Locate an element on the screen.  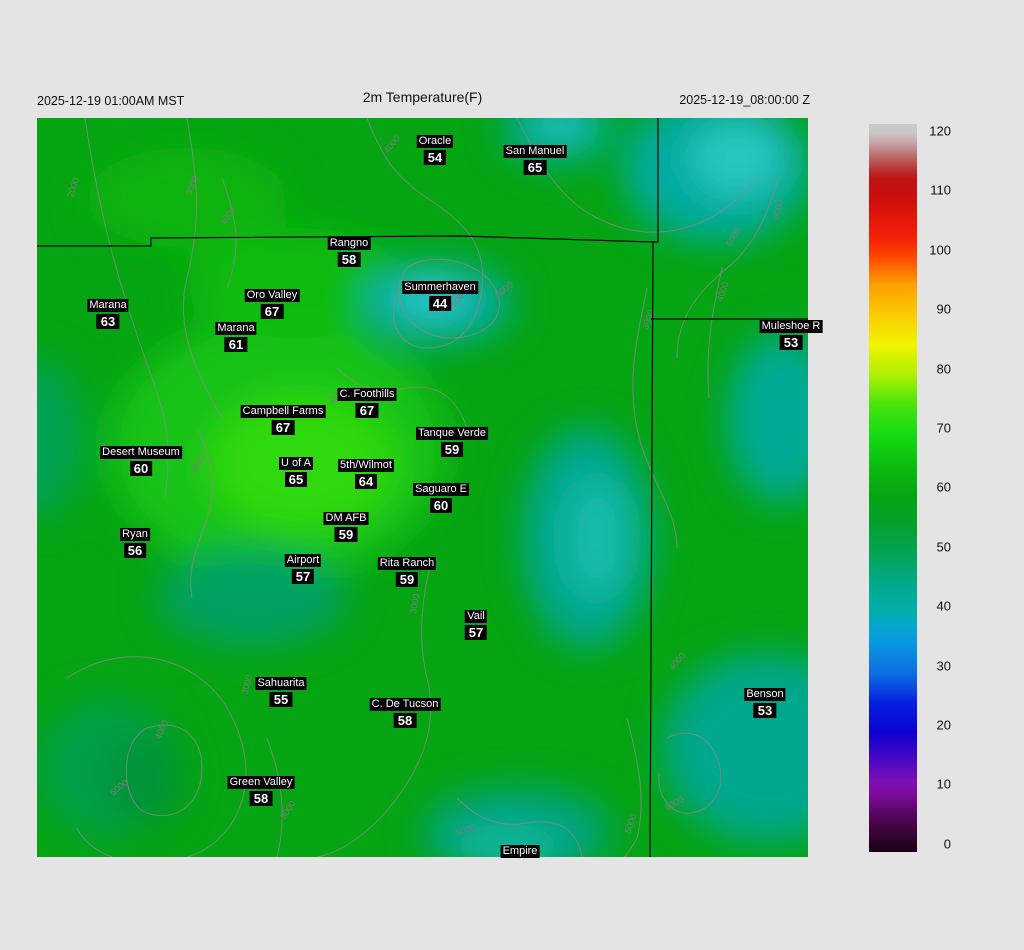
colorbar-tick-60: 60 is located at coordinates (943, 487).